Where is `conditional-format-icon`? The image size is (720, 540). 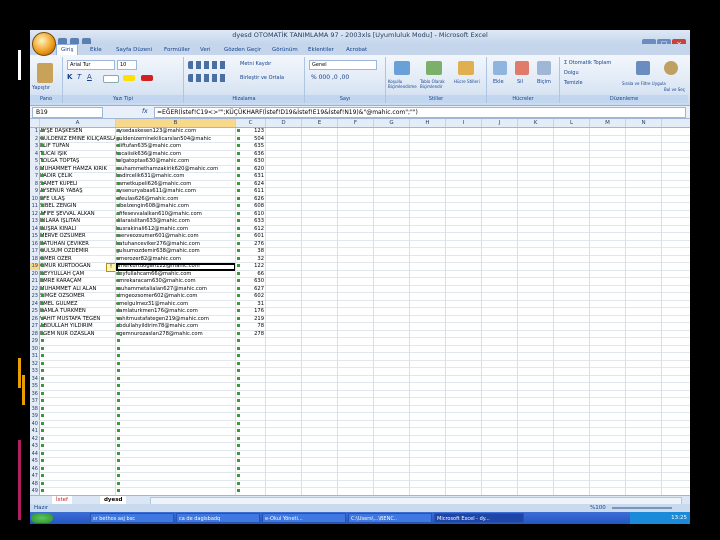 conditional-format-icon is located at coordinates (402, 68).